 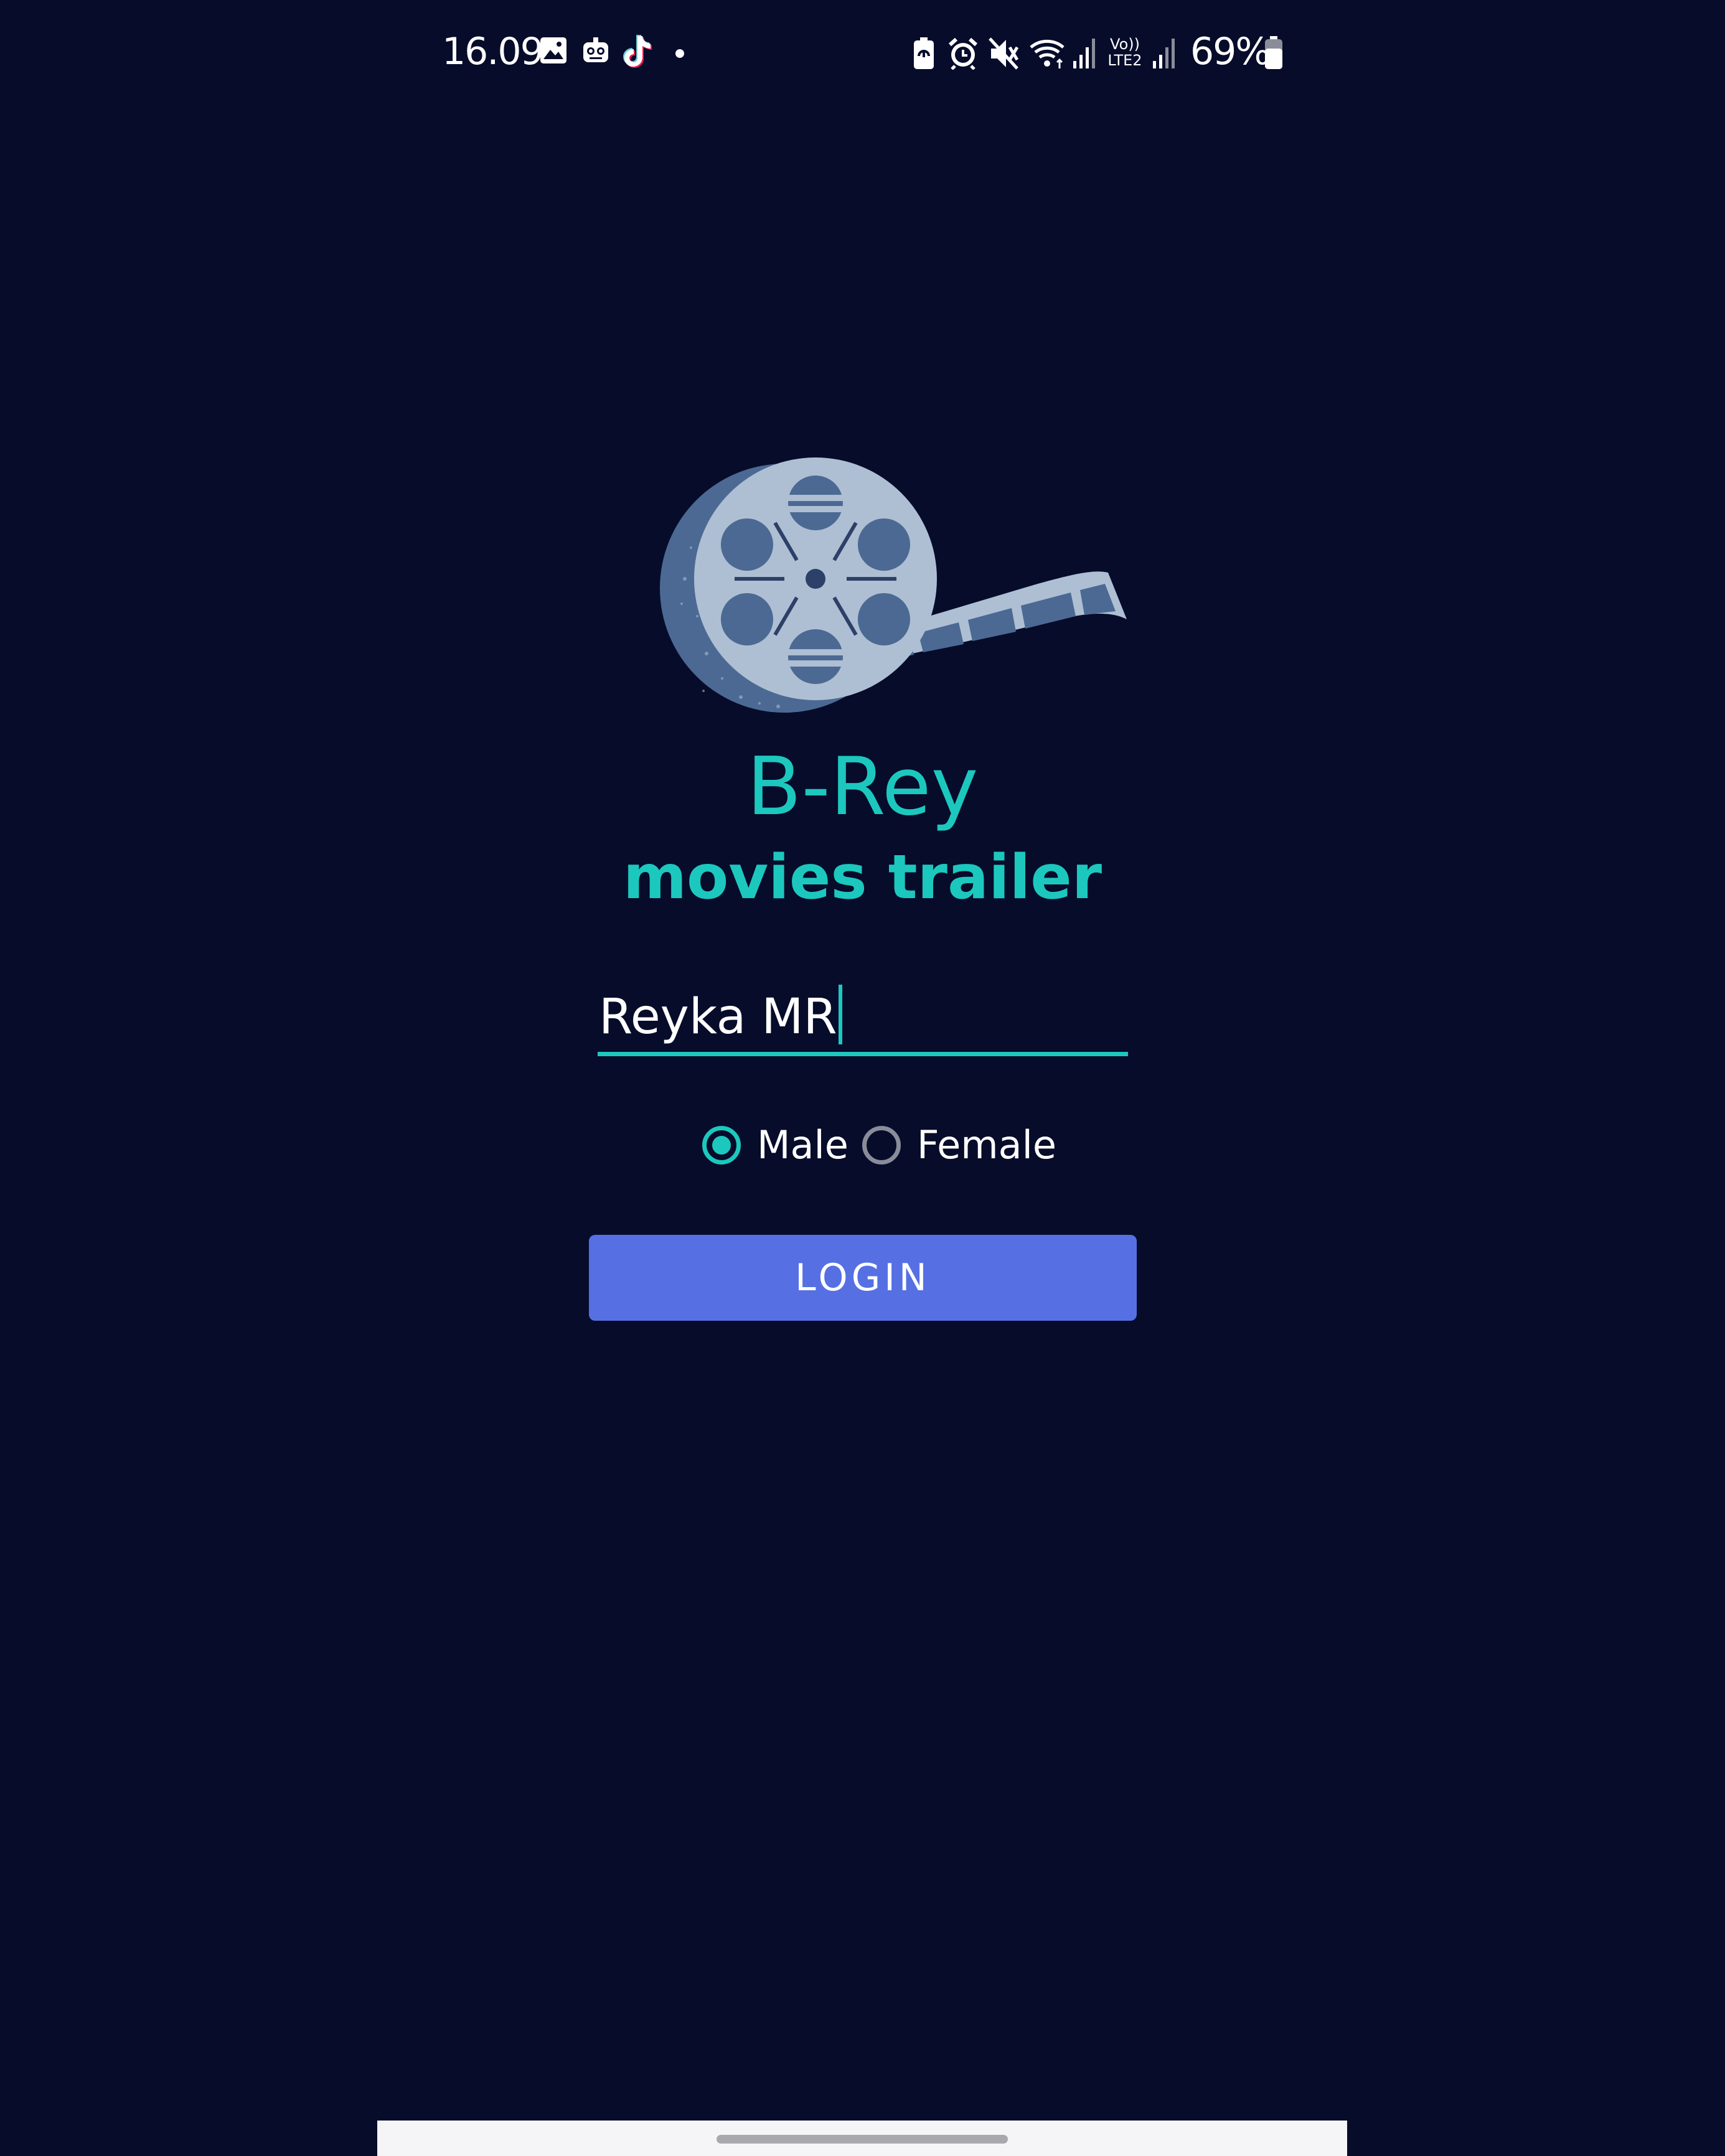 What do you see at coordinates (679, 54) in the screenshot?
I see `dot-icon` at bounding box center [679, 54].